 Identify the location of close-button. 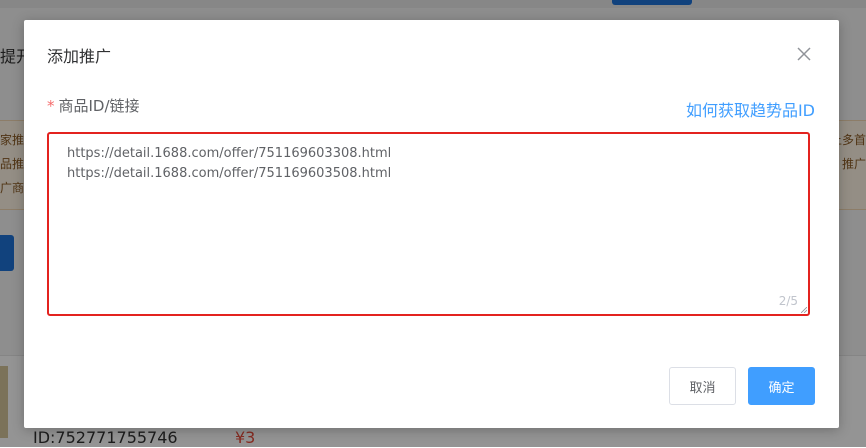
(804, 54).